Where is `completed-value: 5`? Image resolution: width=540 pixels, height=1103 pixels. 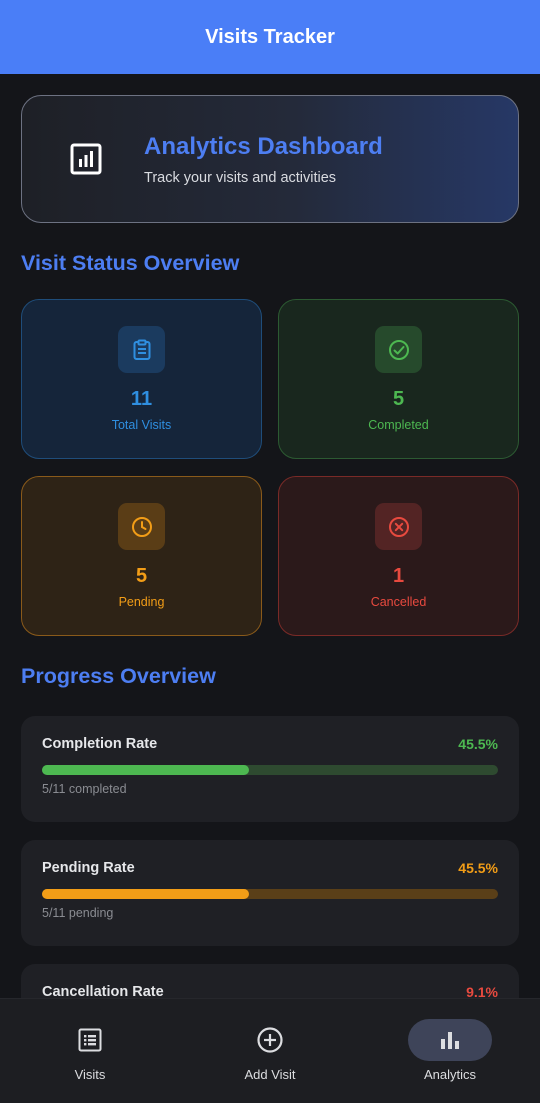 completed-value: 5 is located at coordinates (398, 399).